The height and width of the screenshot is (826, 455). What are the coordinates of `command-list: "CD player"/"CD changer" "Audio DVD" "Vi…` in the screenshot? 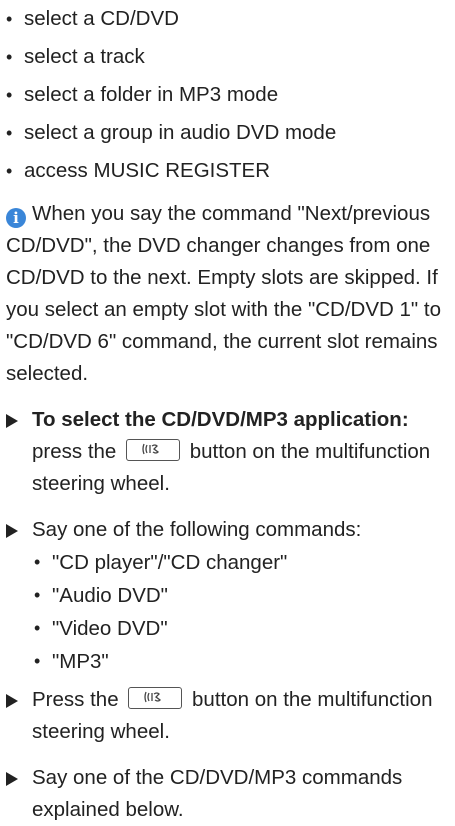 It's located at (241, 612).